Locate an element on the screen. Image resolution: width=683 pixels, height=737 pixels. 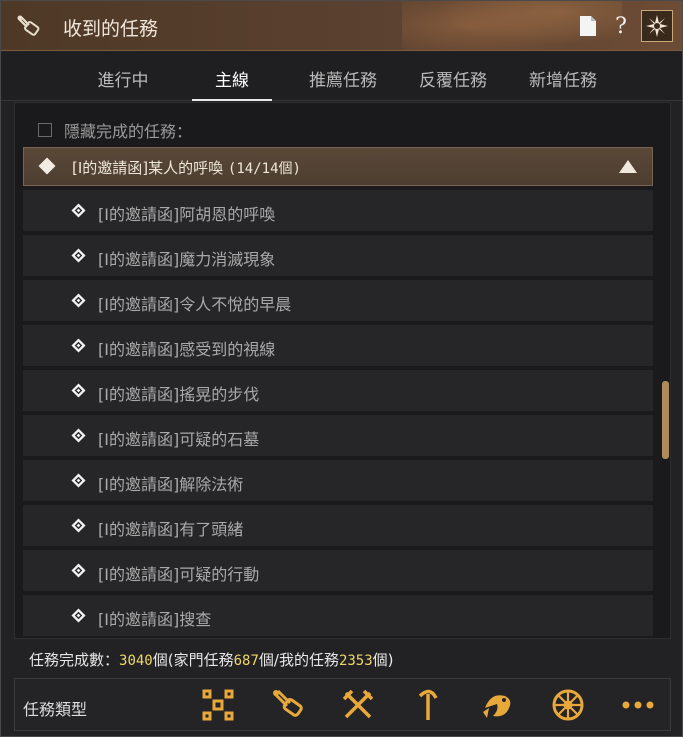
quest-item-label: [I的邀請函]解除法術 is located at coordinates (171, 484).